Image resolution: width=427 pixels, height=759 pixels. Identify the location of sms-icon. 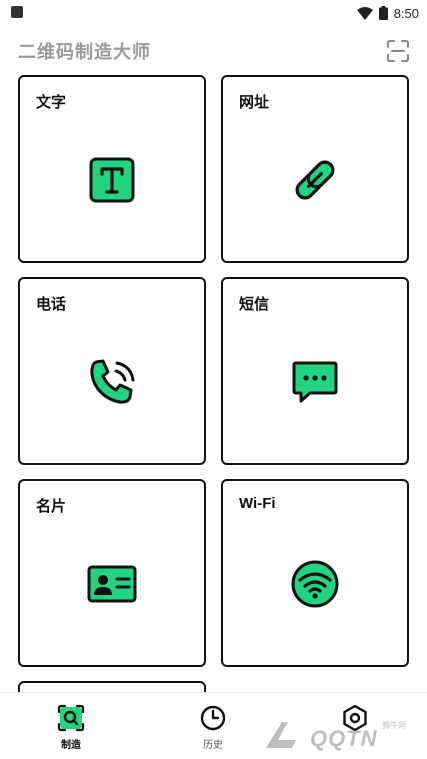
(315, 382).